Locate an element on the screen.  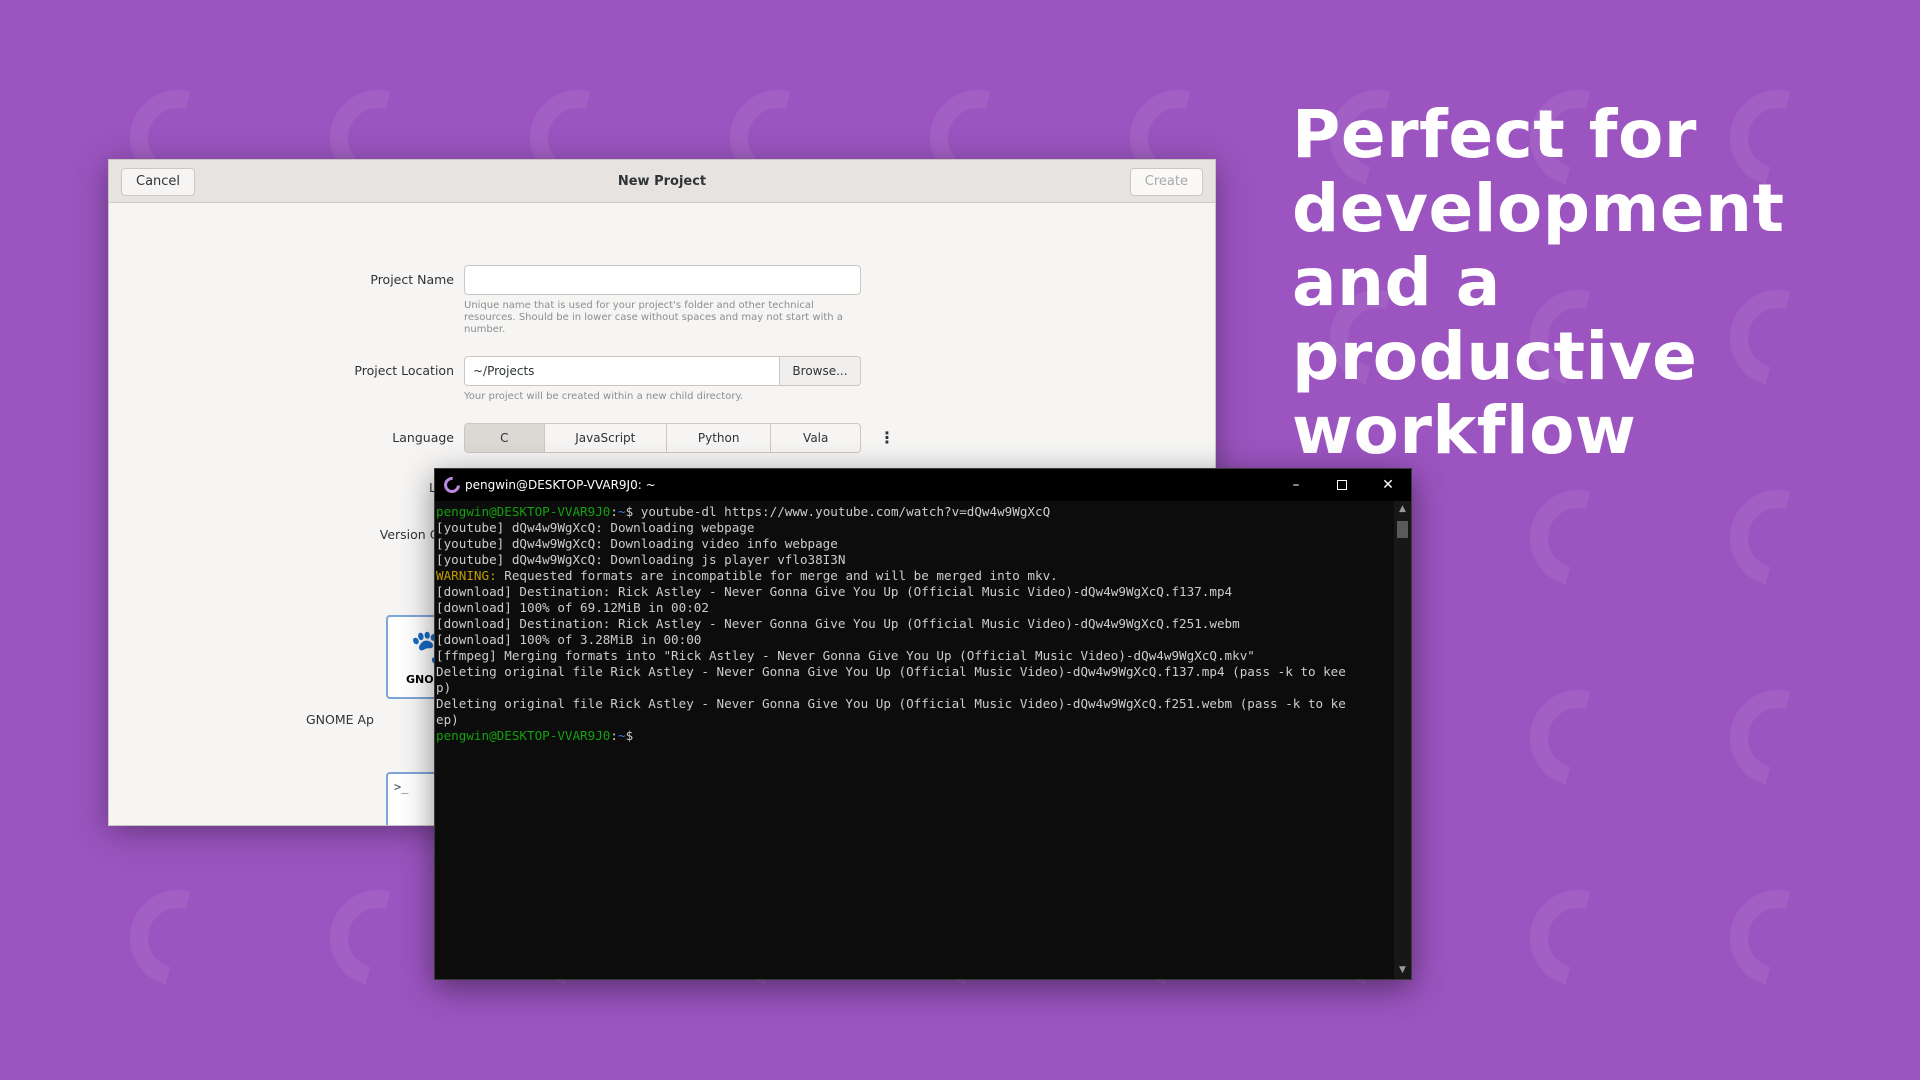
scroll-down-icon: ▼ is located at coordinates (1402, 970).